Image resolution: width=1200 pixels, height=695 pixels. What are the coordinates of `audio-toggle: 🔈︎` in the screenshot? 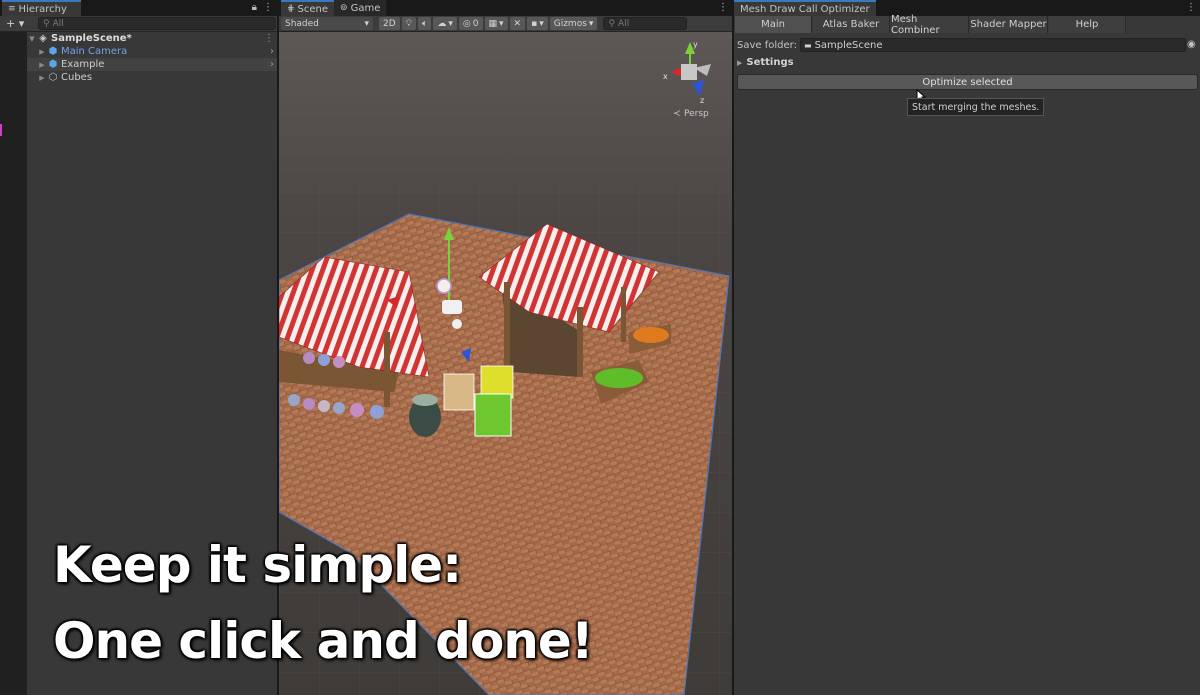 It's located at (424, 23).